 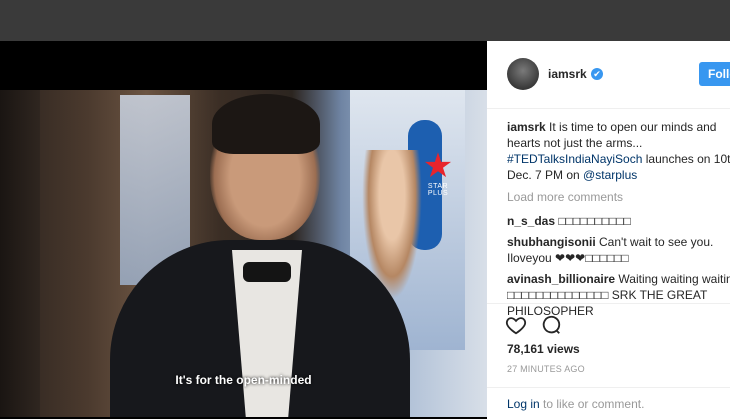 What do you see at coordinates (574, 159) in the screenshot?
I see `caption-hashtag: #TEDTalksIndiaNayiSoch` at bounding box center [574, 159].